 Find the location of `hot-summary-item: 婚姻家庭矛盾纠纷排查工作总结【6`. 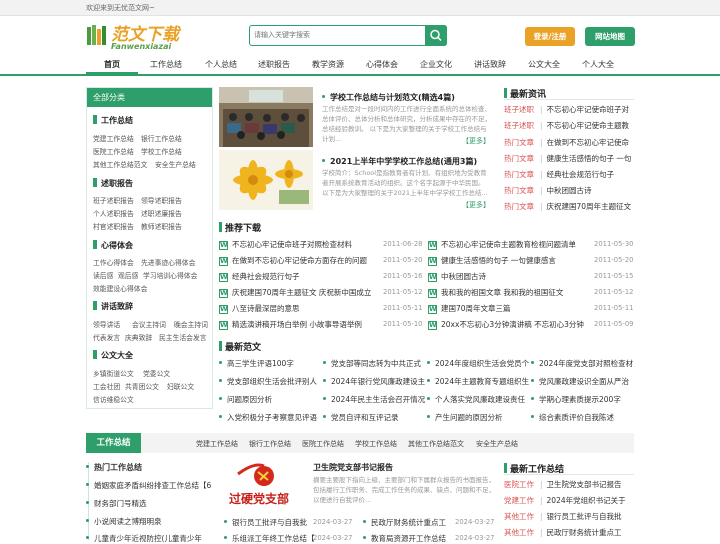

hot-summary-item: 婚姻家庭矛盾纠纷排查工作总结【6 is located at coordinates (148, 485).